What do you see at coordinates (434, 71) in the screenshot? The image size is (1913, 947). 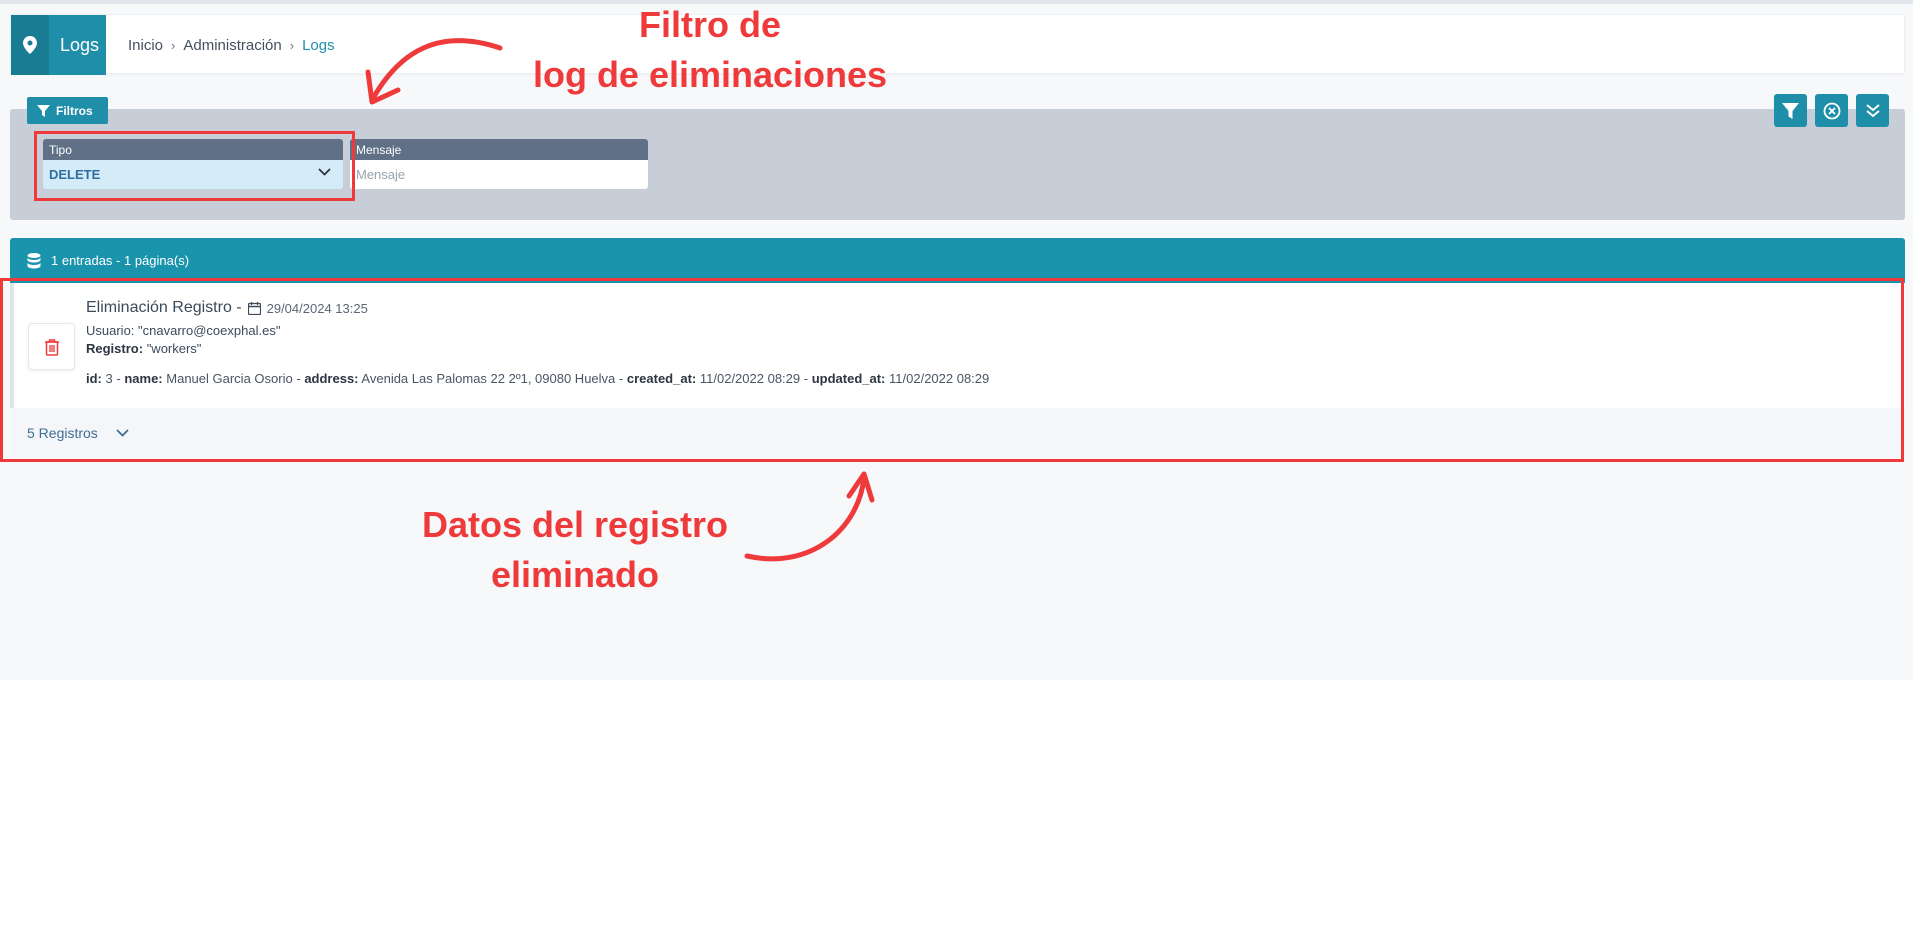 I see `arrow-to-filter` at bounding box center [434, 71].